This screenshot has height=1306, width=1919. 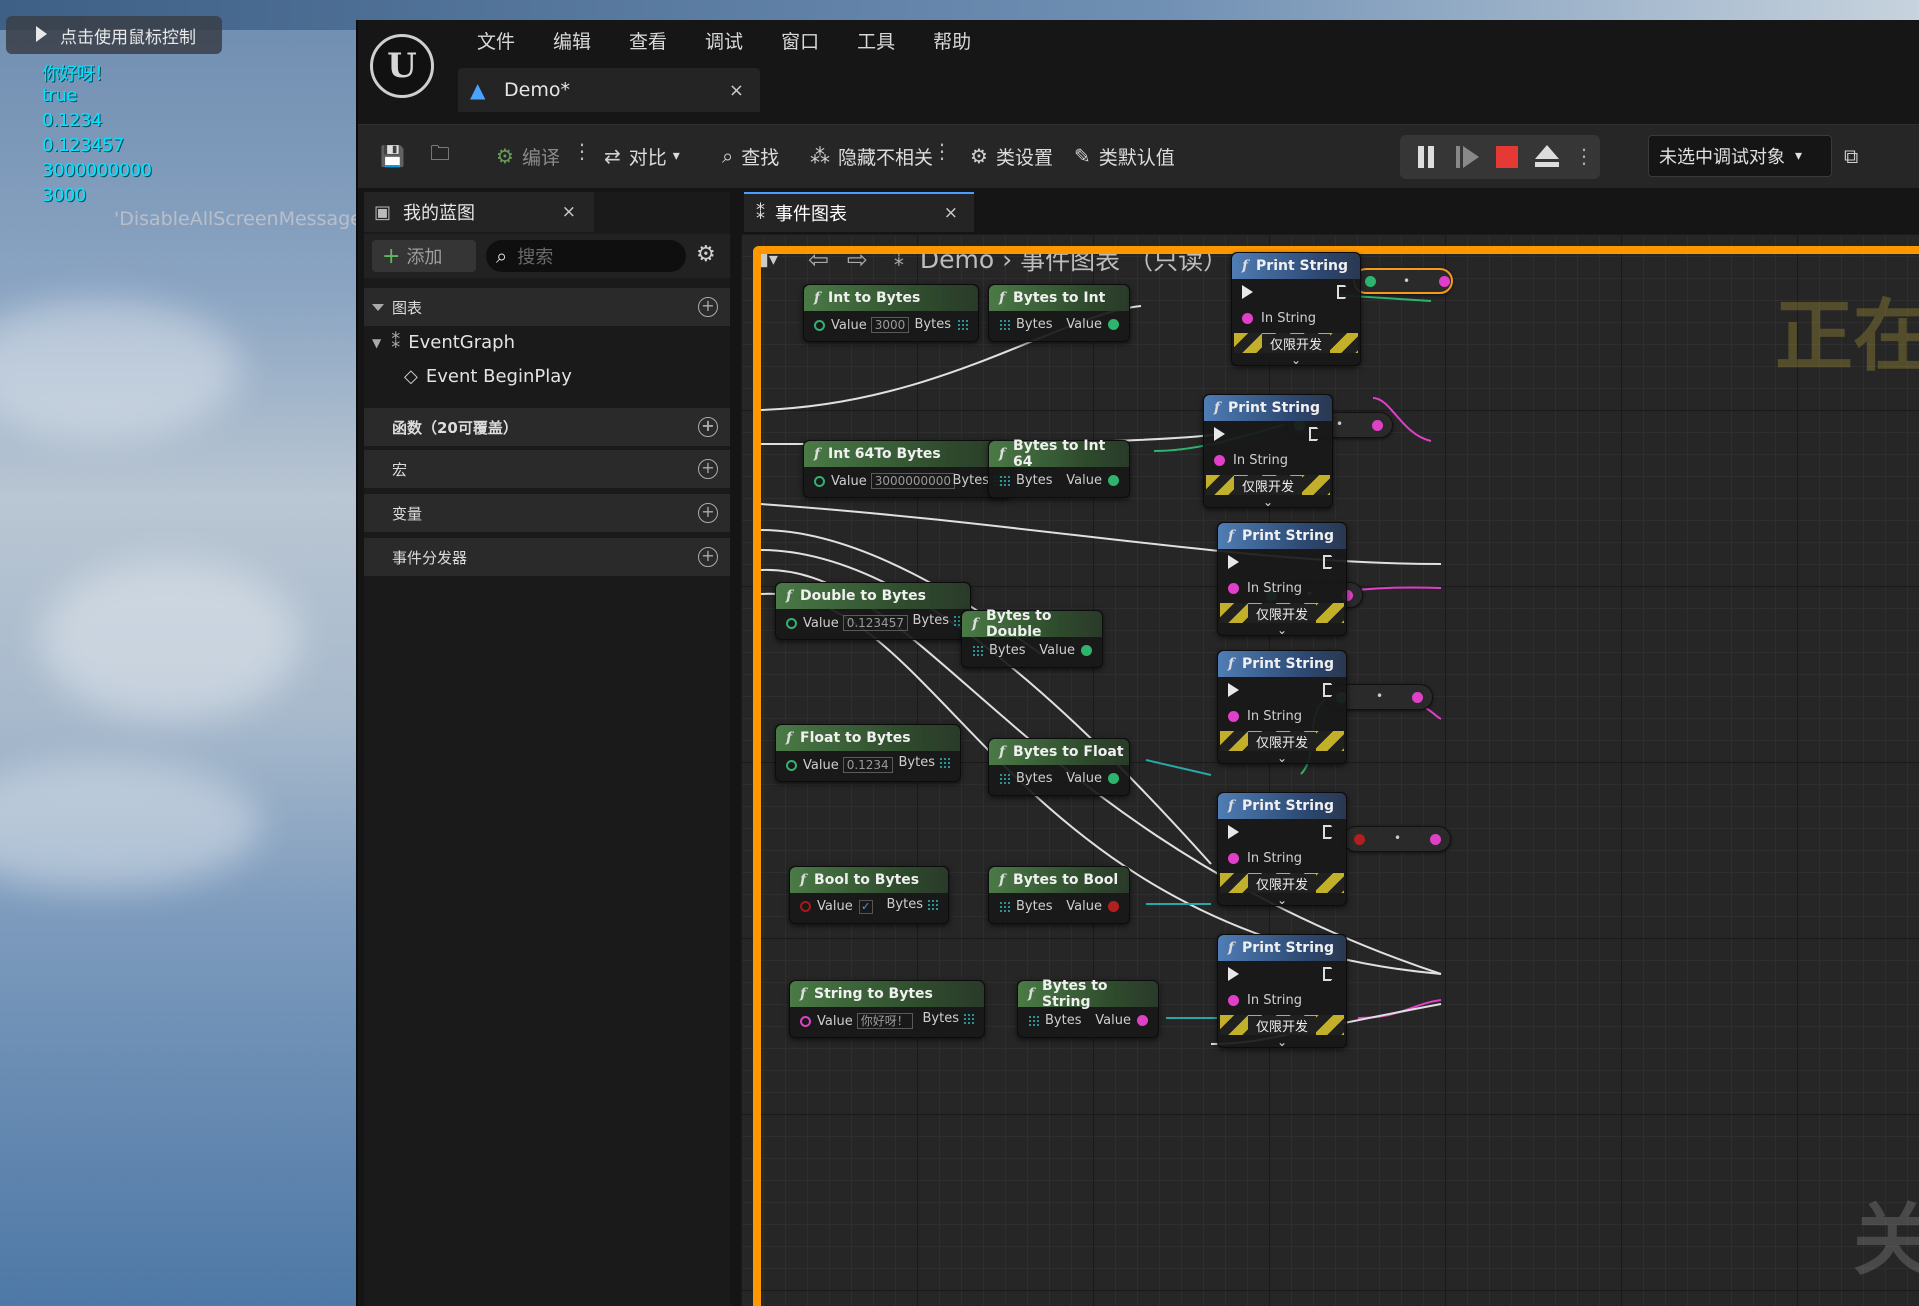 What do you see at coordinates (907, 469) in the screenshot?
I see `node-int64-to-bytes: f Int 64To Bytes Value 3000000000 Bytes` at bounding box center [907, 469].